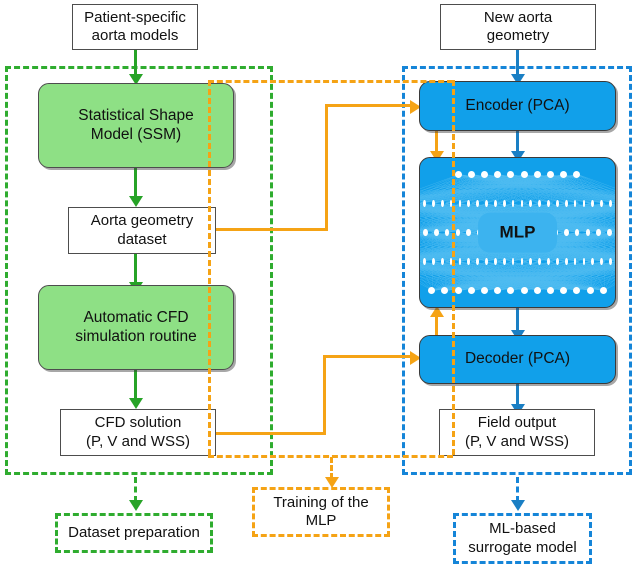 Image resolution: width=640 pixels, height=568 pixels. What do you see at coordinates (517, 359) in the screenshot?
I see `box-decoder-pca: Decoder (PCA)` at bounding box center [517, 359].